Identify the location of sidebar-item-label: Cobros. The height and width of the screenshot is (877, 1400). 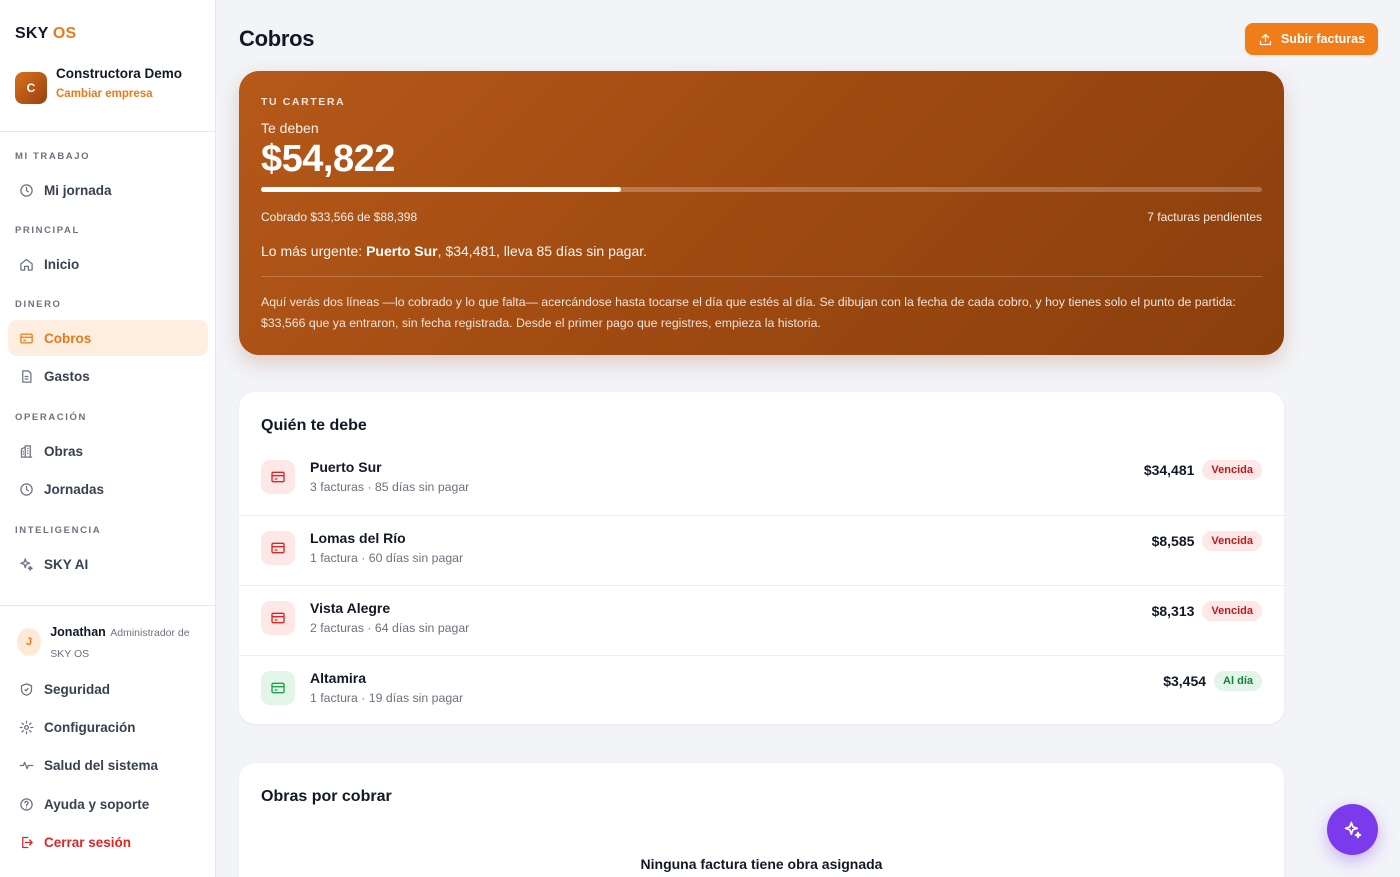
(68, 338).